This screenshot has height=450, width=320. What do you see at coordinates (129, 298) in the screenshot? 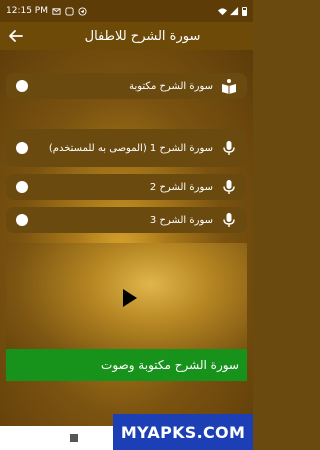
I see `play-icon` at bounding box center [129, 298].